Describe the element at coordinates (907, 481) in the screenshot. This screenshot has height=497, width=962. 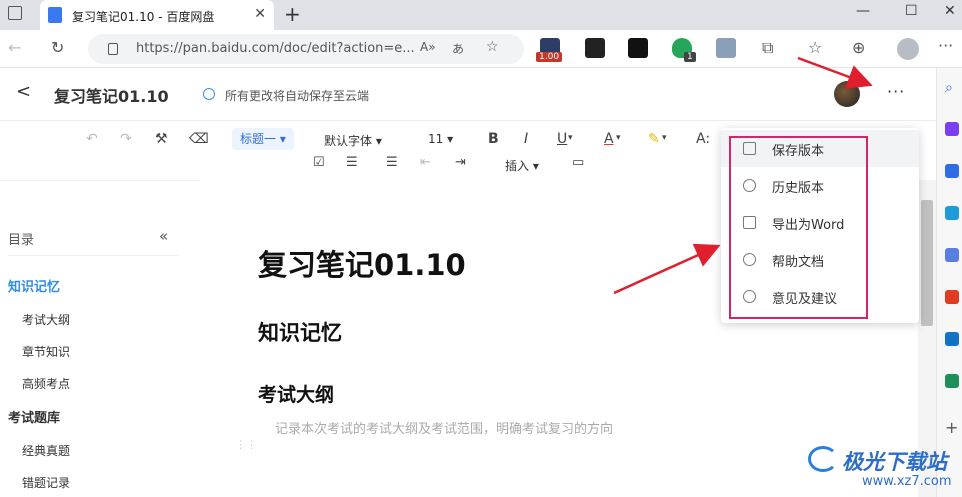
I see `watermark-url: www.xz7.com` at that location.